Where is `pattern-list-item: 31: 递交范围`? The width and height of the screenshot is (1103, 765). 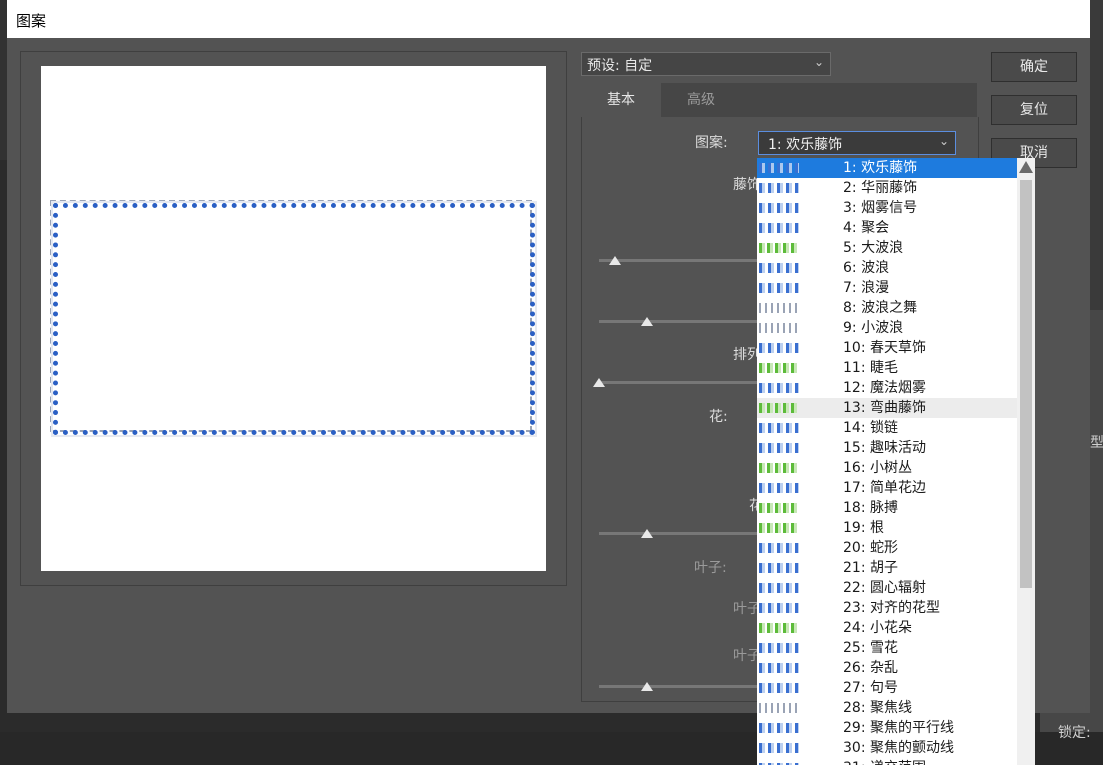 pattern-list-item: 31: 递交范围 is located at coordinates (887, 761).